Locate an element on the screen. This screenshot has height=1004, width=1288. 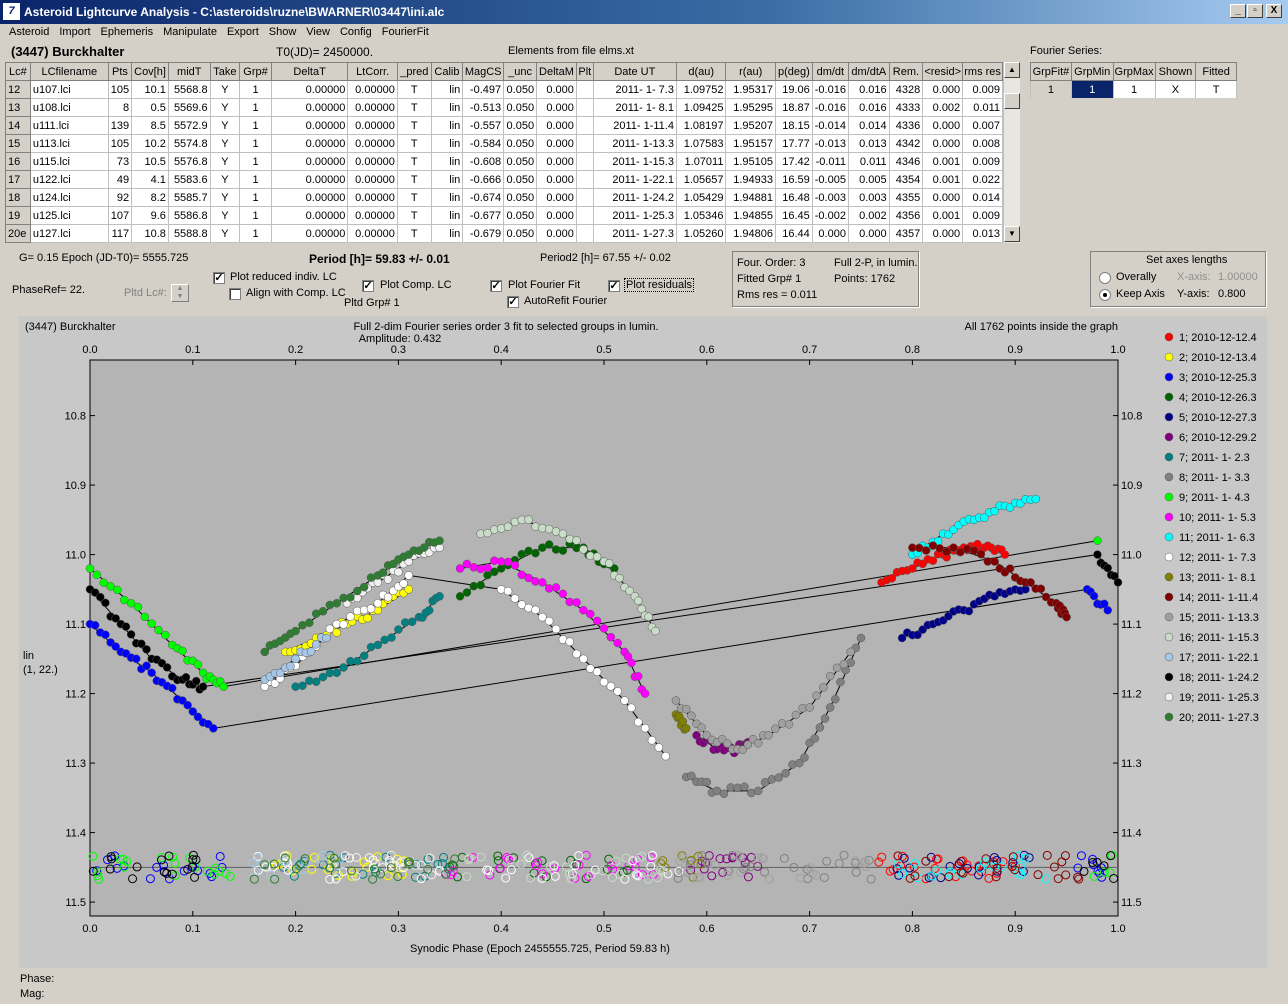
table-cell: 16.44 is located at coordinates (793, 233).